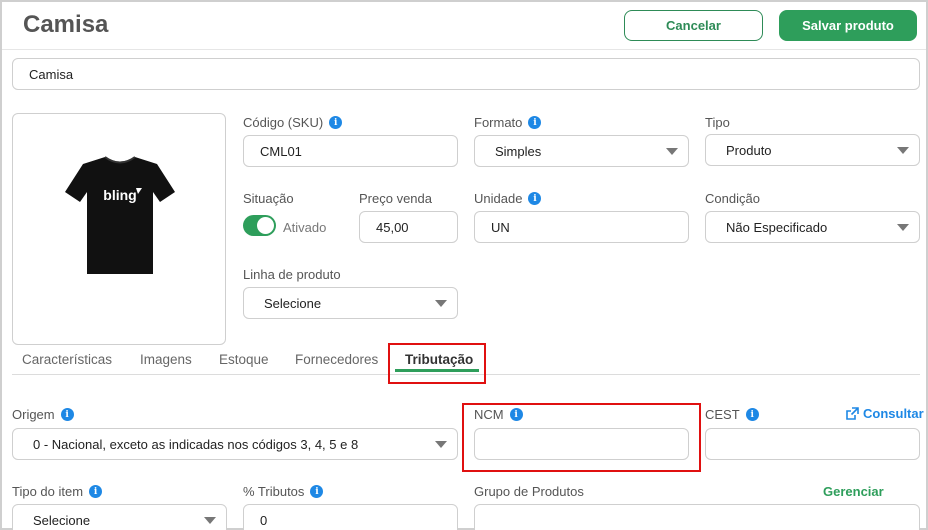  What do you see at coordinates (244, 359) in the screenshot?
I see `tab-estoque: Estoque` at bounding box center [244, 359].